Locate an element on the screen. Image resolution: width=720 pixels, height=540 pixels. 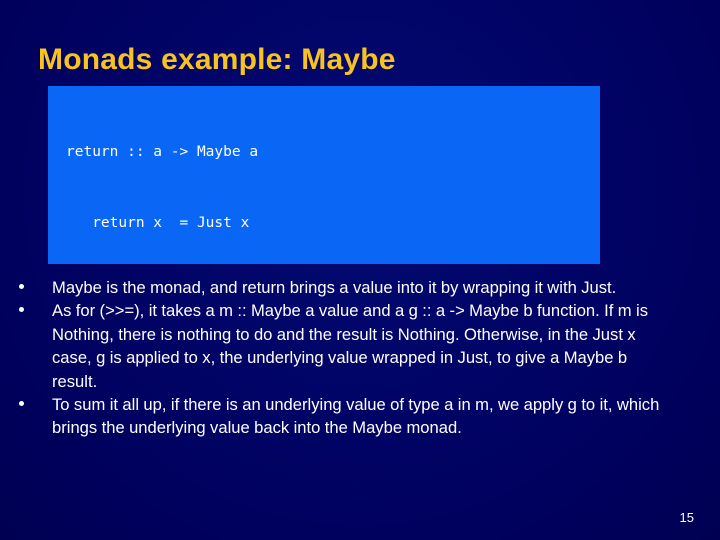
page-title: Monads example: Maybe is located at coordinates (217, 59).